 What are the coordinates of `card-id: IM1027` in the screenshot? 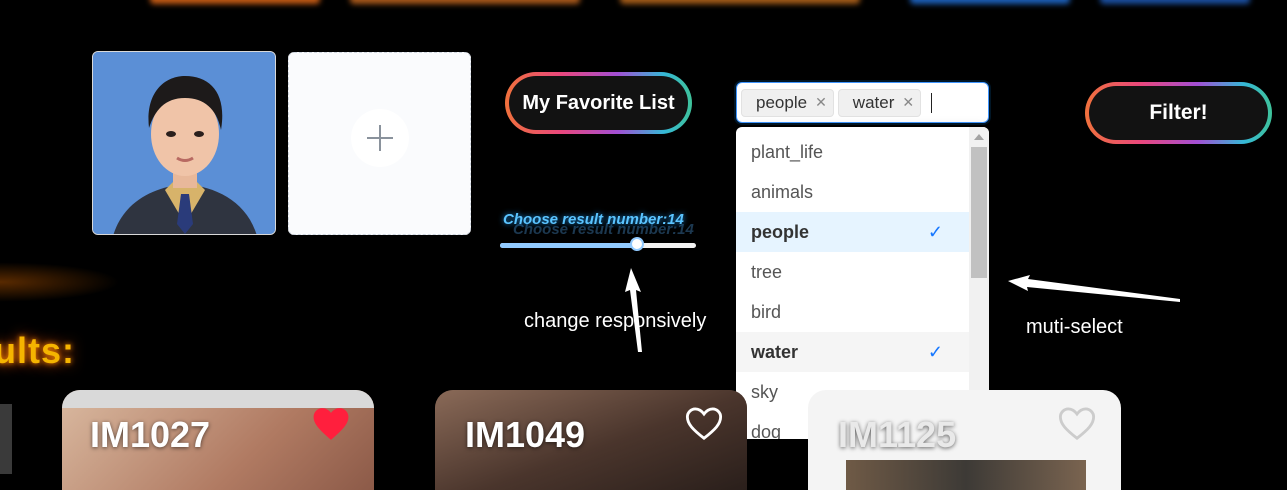 It's located at (150, 434).